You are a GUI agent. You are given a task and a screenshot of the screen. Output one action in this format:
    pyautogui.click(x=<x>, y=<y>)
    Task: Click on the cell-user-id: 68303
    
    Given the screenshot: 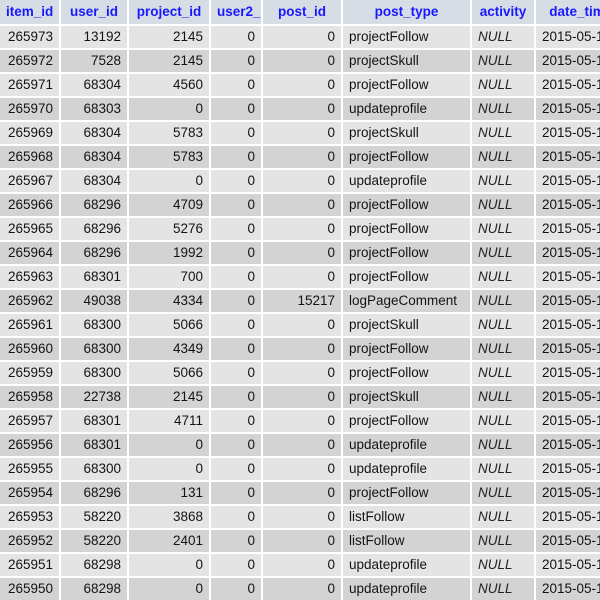 What is the action you would take?
    pyautogui.click(x=94, y=109)
    